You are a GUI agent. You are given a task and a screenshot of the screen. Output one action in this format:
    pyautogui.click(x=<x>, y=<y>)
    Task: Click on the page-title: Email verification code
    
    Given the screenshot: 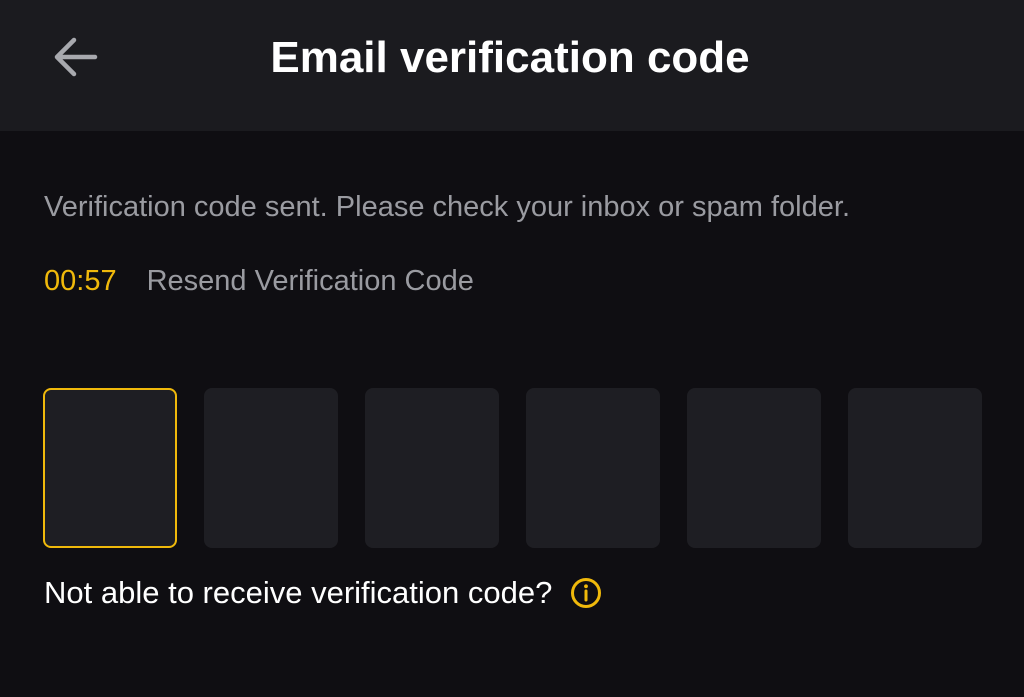 What is the action you would take?
    pyautogui.click(x=510, y=57)
    